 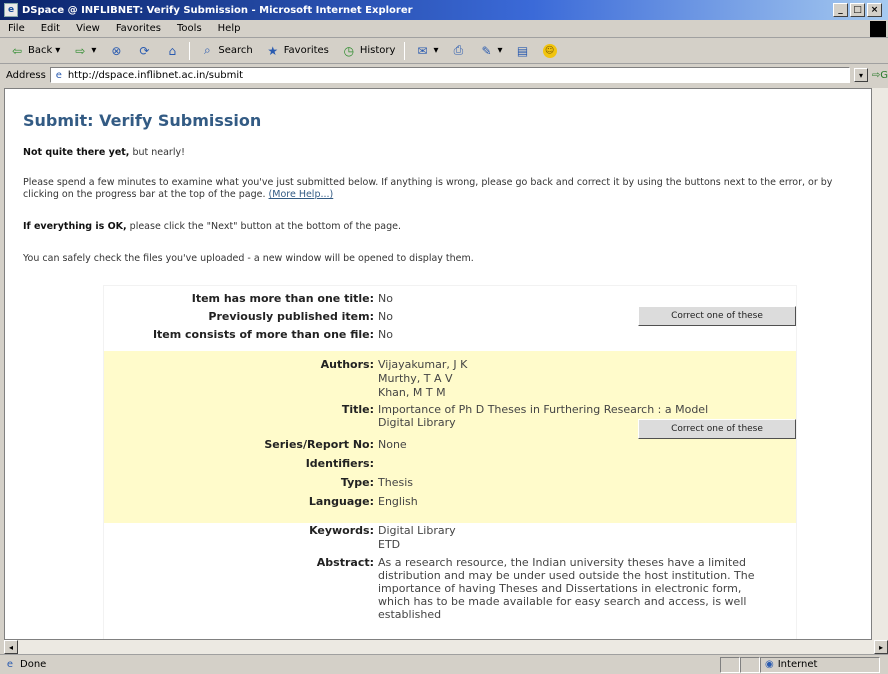 I want to click on discuss-icon: ▤, so click(x=522, y=50).